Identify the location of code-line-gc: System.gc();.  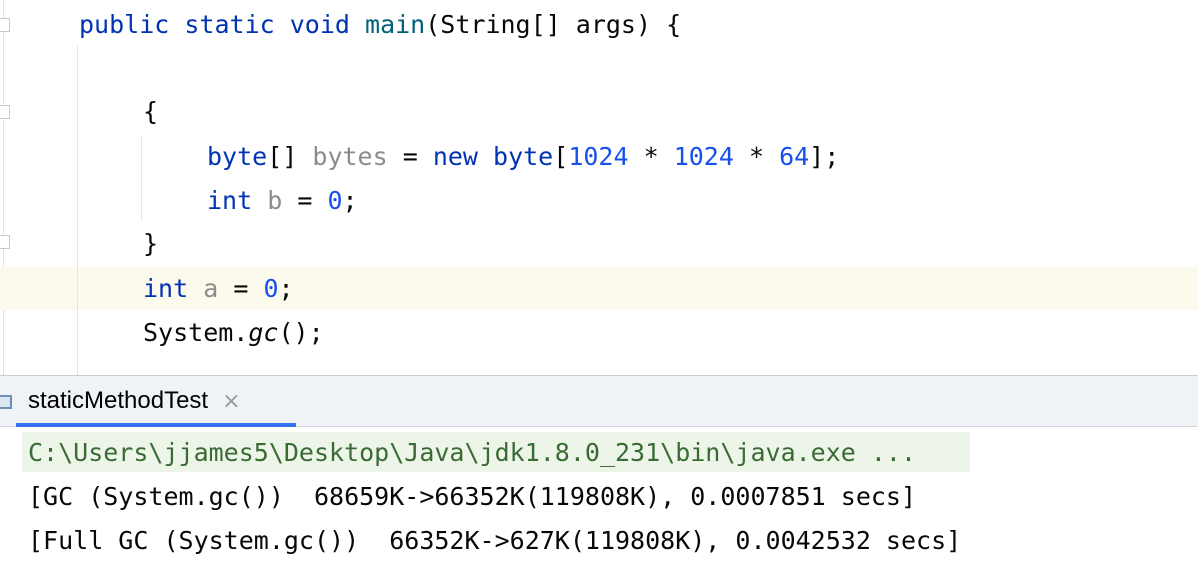
(233, 333).